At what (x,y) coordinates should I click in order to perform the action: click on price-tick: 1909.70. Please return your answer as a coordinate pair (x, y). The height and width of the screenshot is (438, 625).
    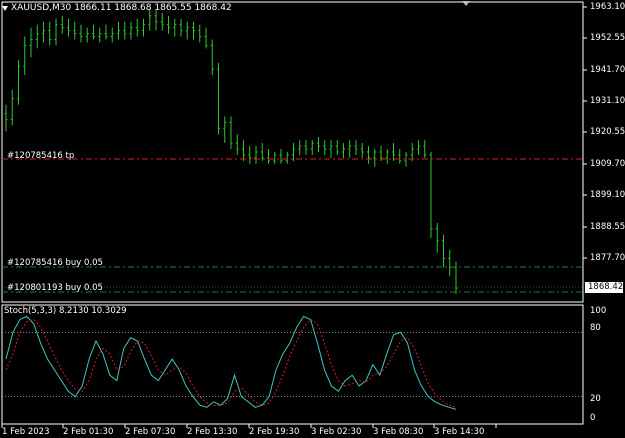
    Looking at the image, I should click on (607, 164).